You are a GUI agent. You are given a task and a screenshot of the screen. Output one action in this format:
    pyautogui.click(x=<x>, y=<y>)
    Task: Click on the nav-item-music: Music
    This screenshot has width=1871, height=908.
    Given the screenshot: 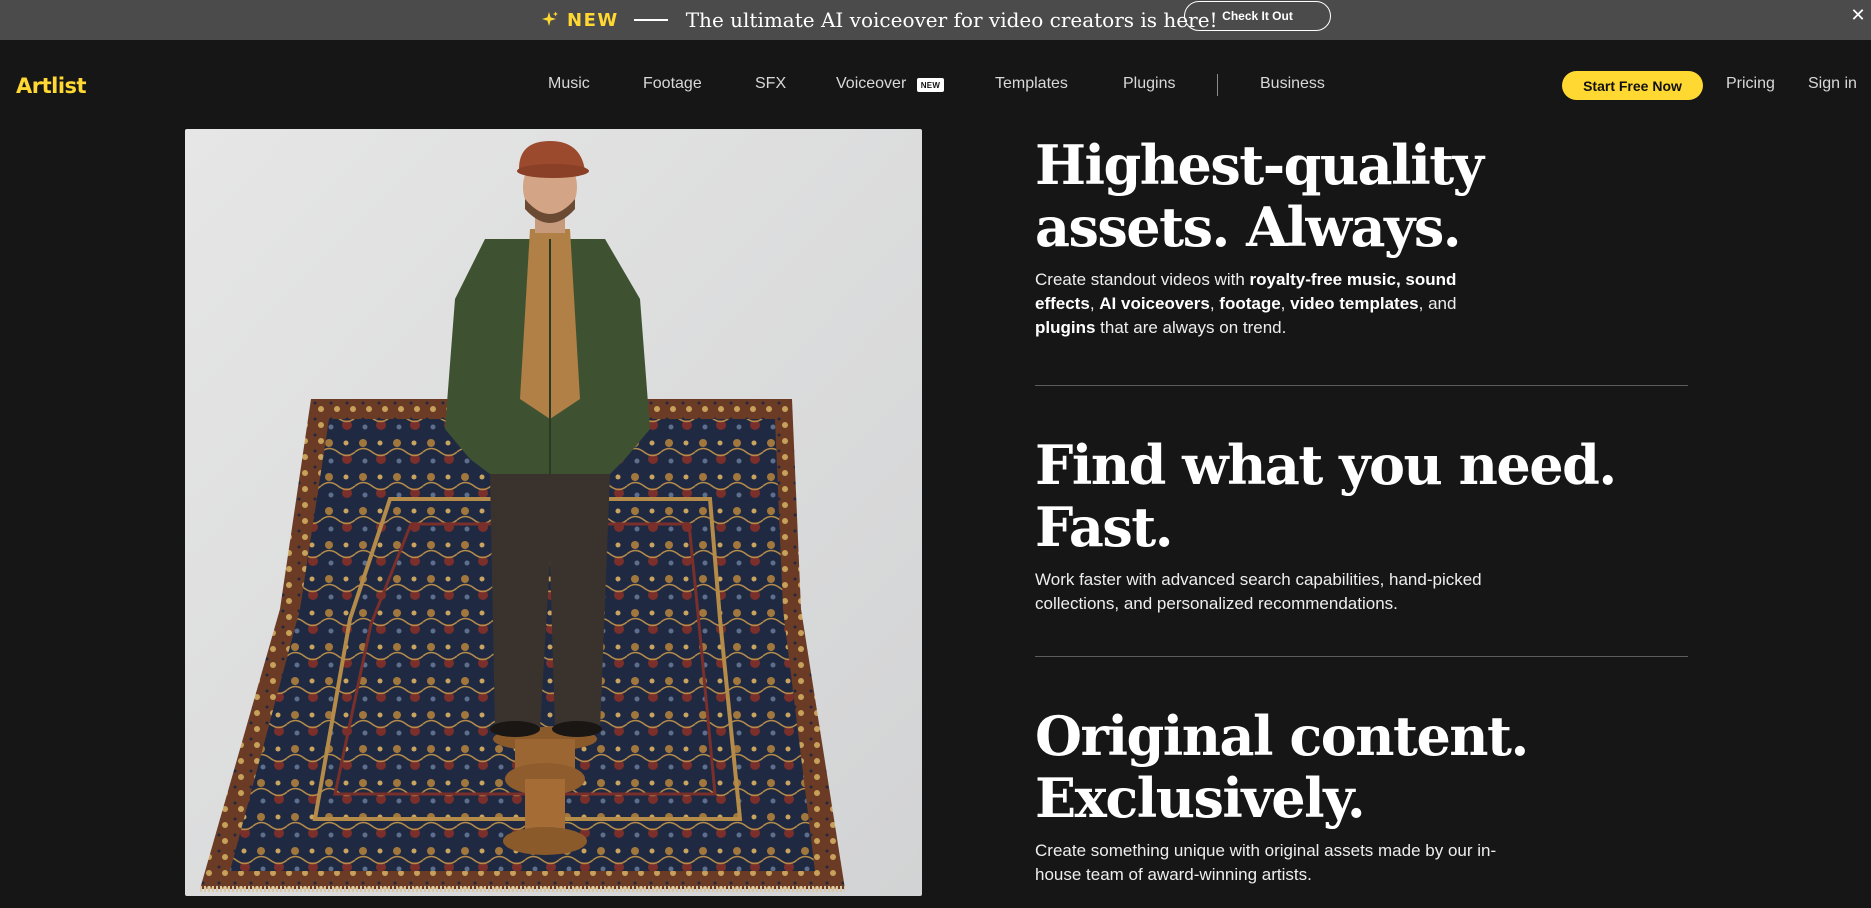 What is the action you would take?
    pyautogui.click(x=569, y=84)
    